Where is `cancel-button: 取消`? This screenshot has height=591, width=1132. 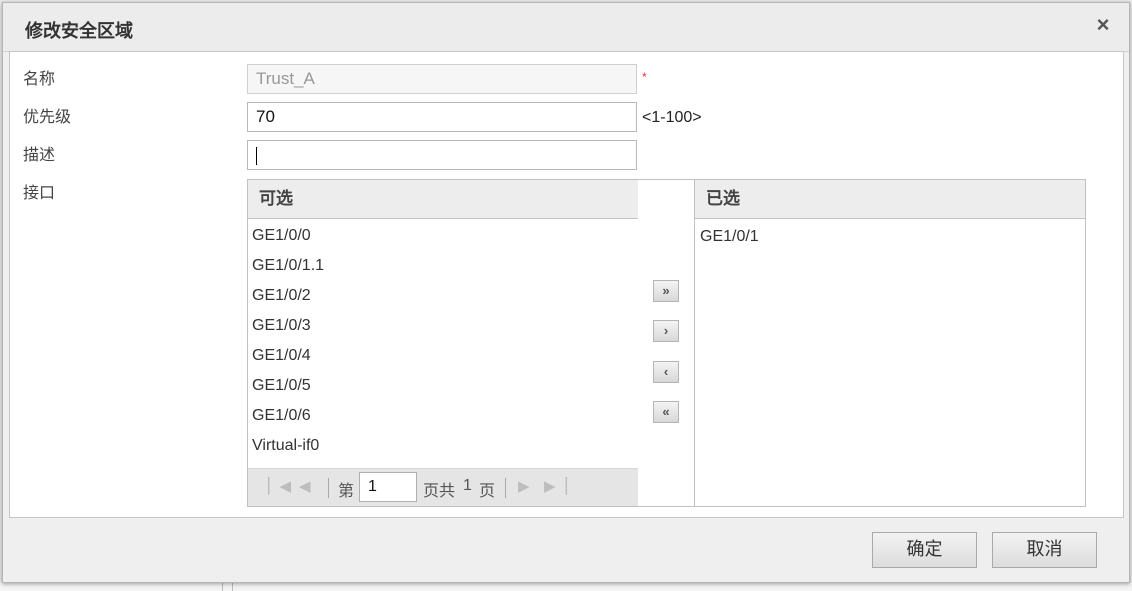
cancel-button: 取消 is located at coordinates (1044, 550).